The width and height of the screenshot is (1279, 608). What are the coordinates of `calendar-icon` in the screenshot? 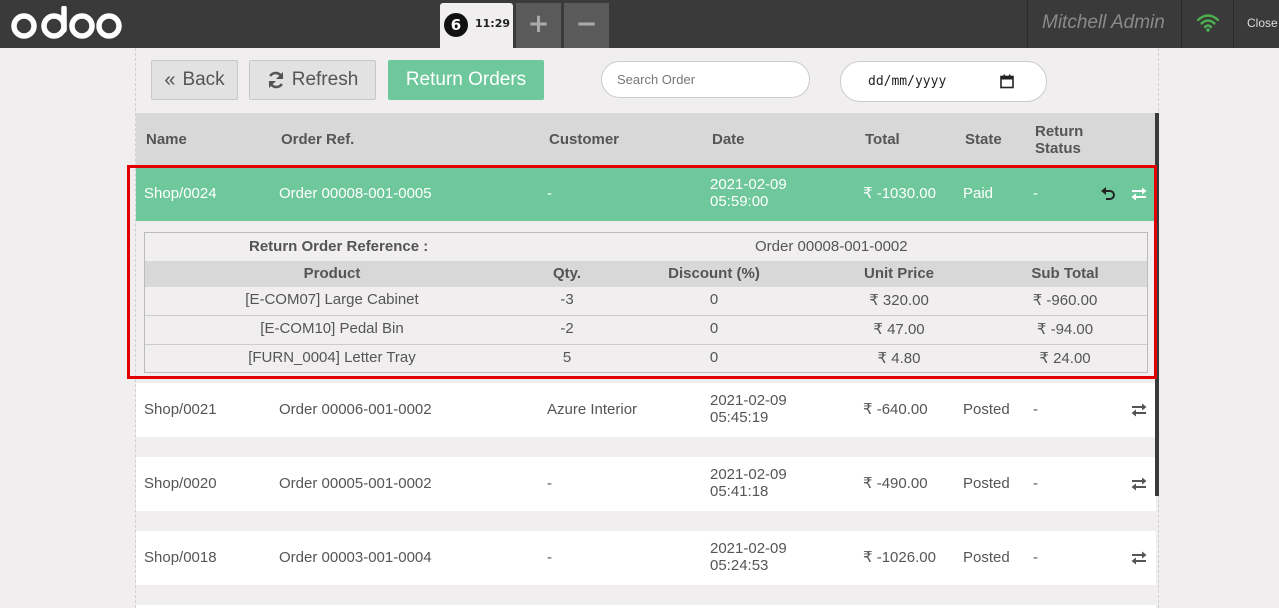 It's located at (1007, 81).